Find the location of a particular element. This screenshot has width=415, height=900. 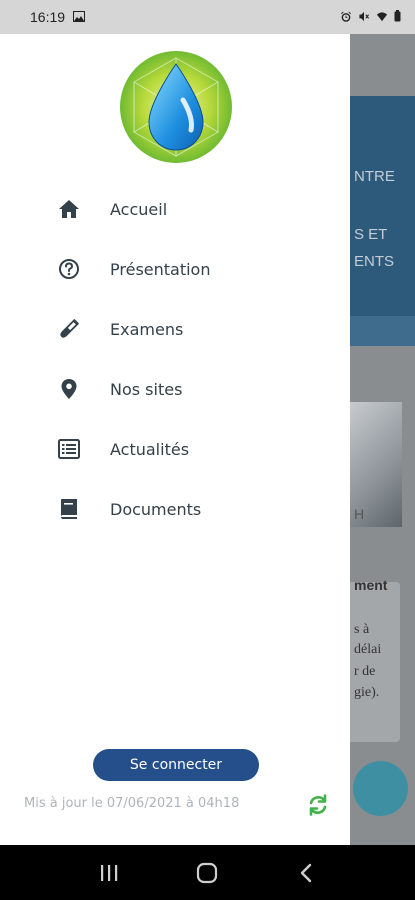

gallery-icon is located at coordinates (79, 17).